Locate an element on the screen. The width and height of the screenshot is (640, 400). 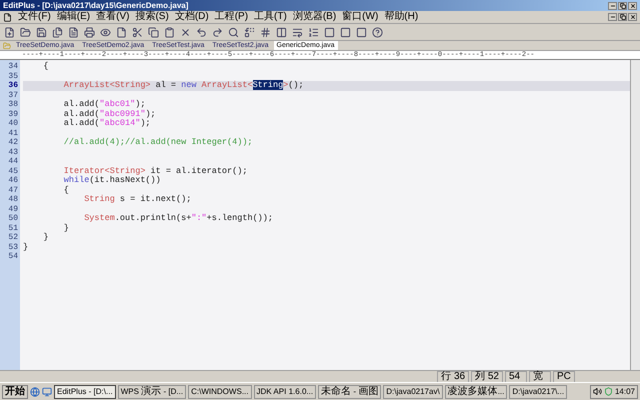
taskbar-button: D:\java0217av\ is located at coordinates (413, 391).